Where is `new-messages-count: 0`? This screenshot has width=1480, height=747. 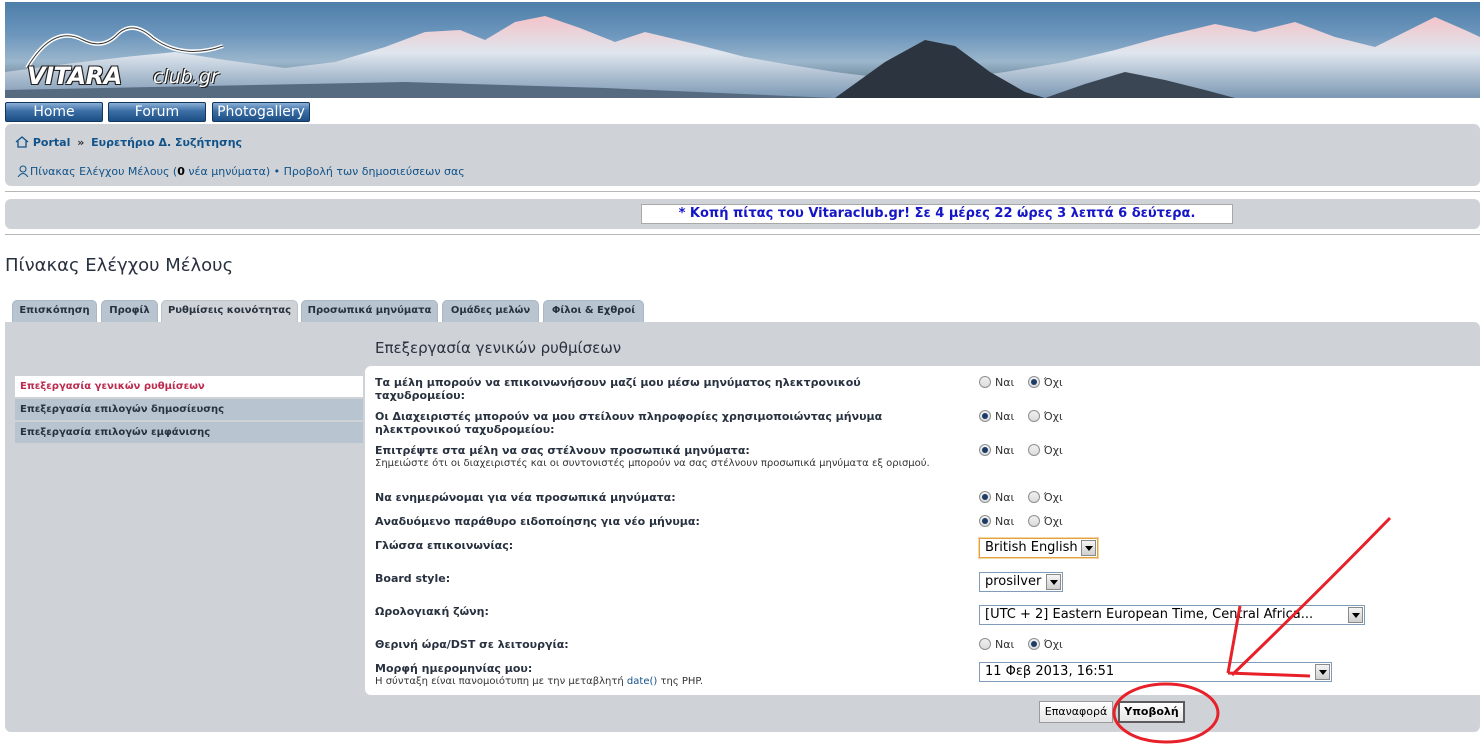 new-messages-count: 0 is located at coordinates (181, 171).